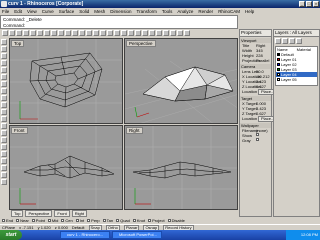 The image size is (320, 240). Describe the element at coordinates (4, 182) in the screenshot. I see `analyze-icon` at that location.